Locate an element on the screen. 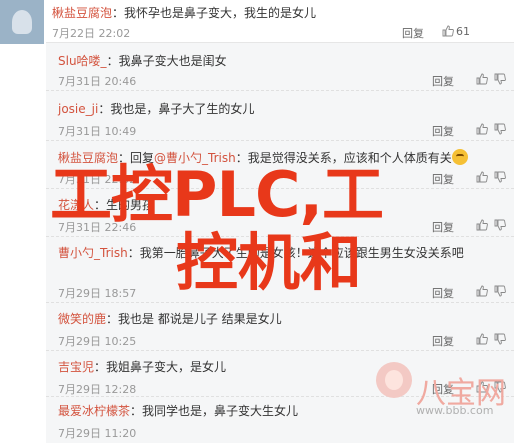 Image resolution: width=514 pixels, height=443 pixels. reply-username: 花漾人 is located at coordinates (76, 205).